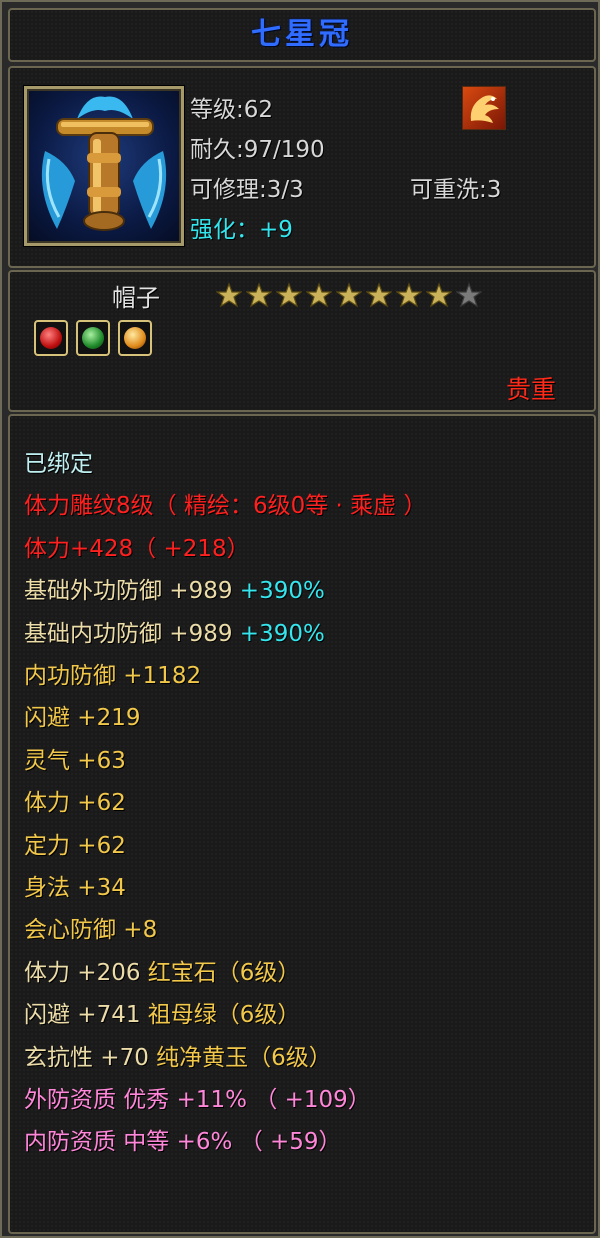 The image size is (600, 1238). I want to click on attribute-line: 外防资质 优秀 +11% （ +109）, so click(197, 1100).